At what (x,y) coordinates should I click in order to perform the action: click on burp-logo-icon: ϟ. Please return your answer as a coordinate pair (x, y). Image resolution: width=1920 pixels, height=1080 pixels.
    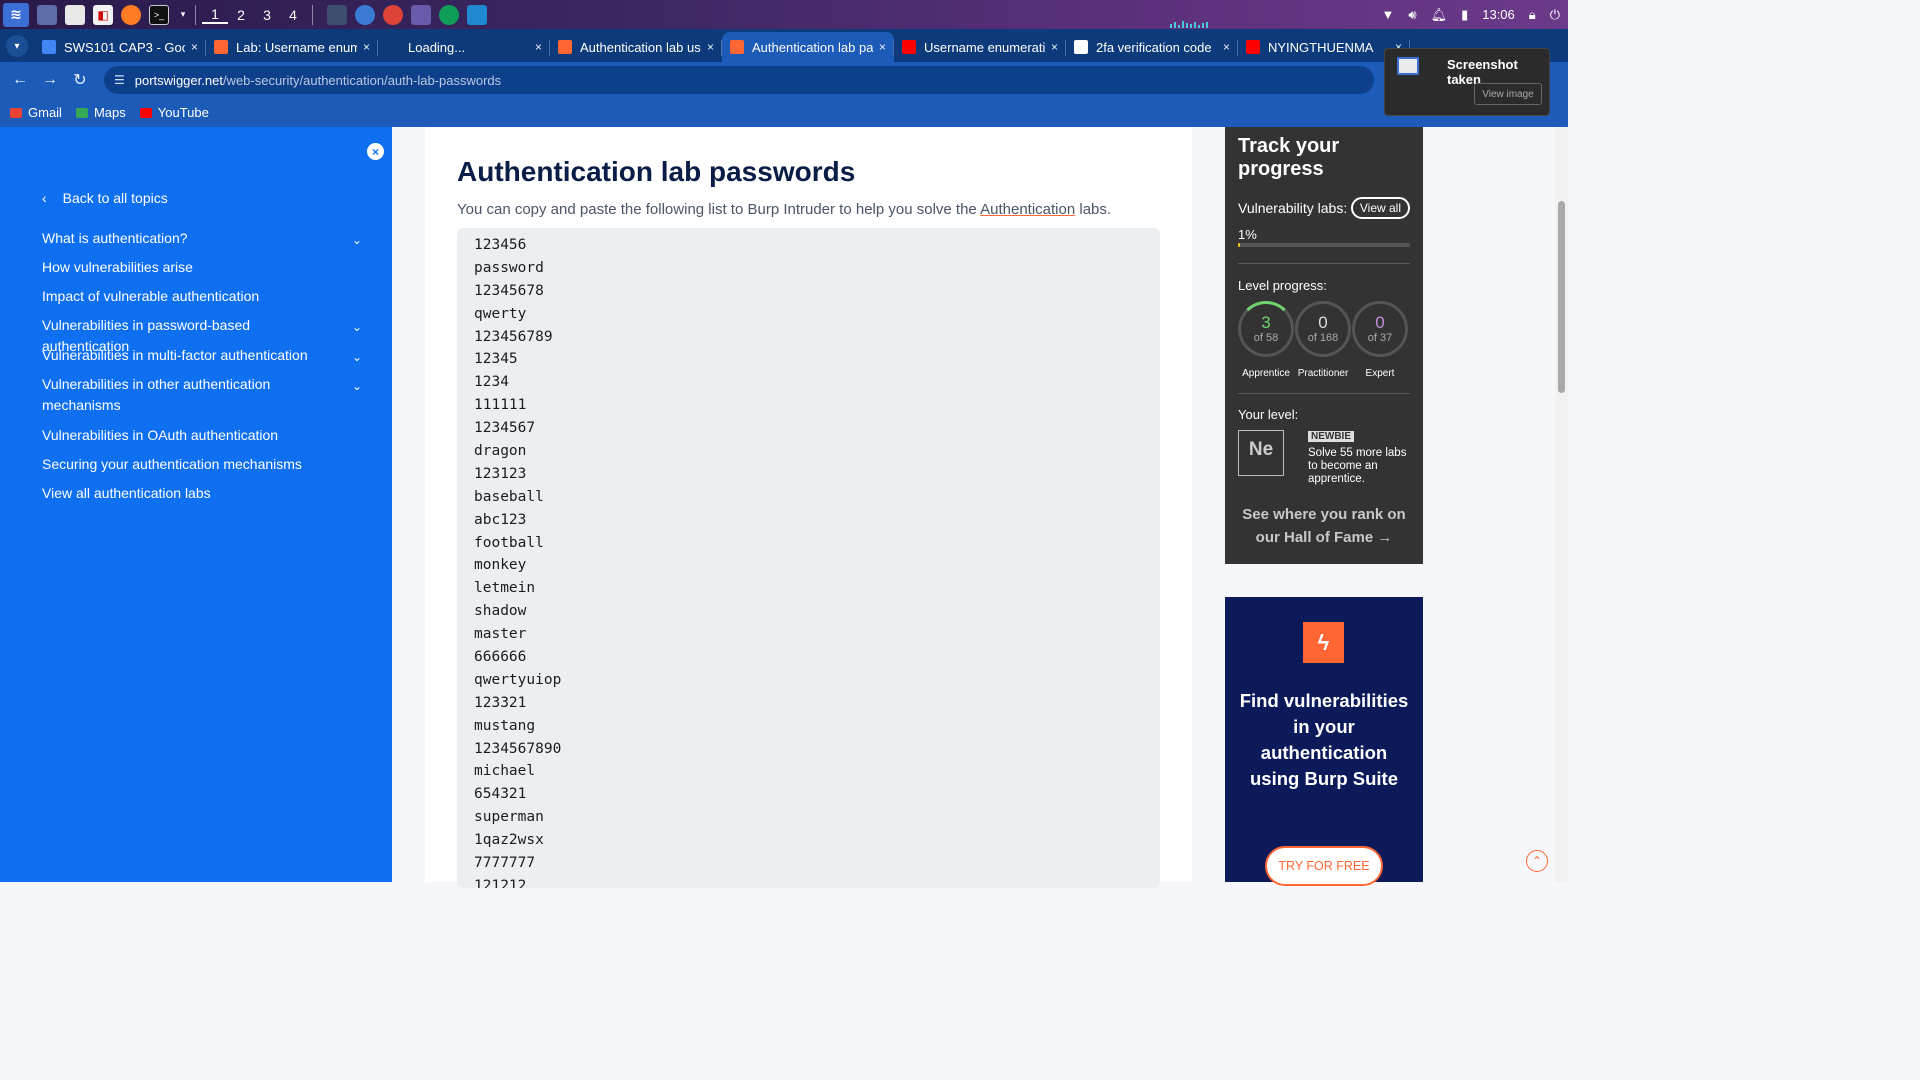
    Looking at the image, I should click on (1323, 642).